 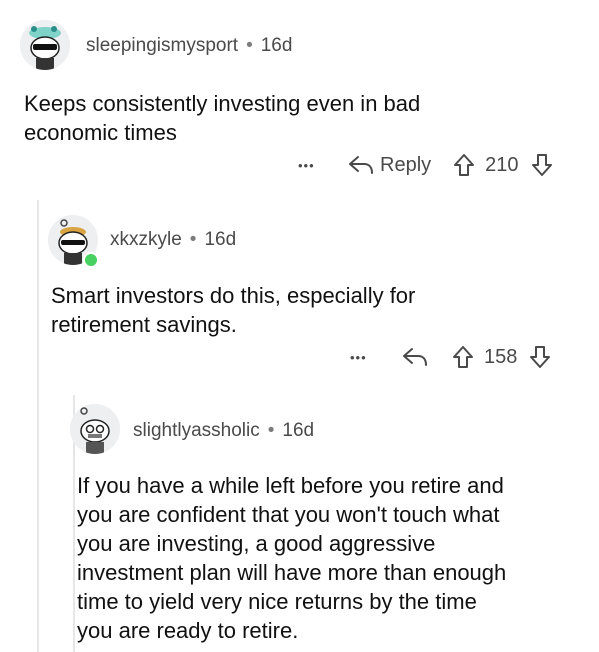 I want to click on comment-body-line: retirement savings., so click(x=144, y=324).